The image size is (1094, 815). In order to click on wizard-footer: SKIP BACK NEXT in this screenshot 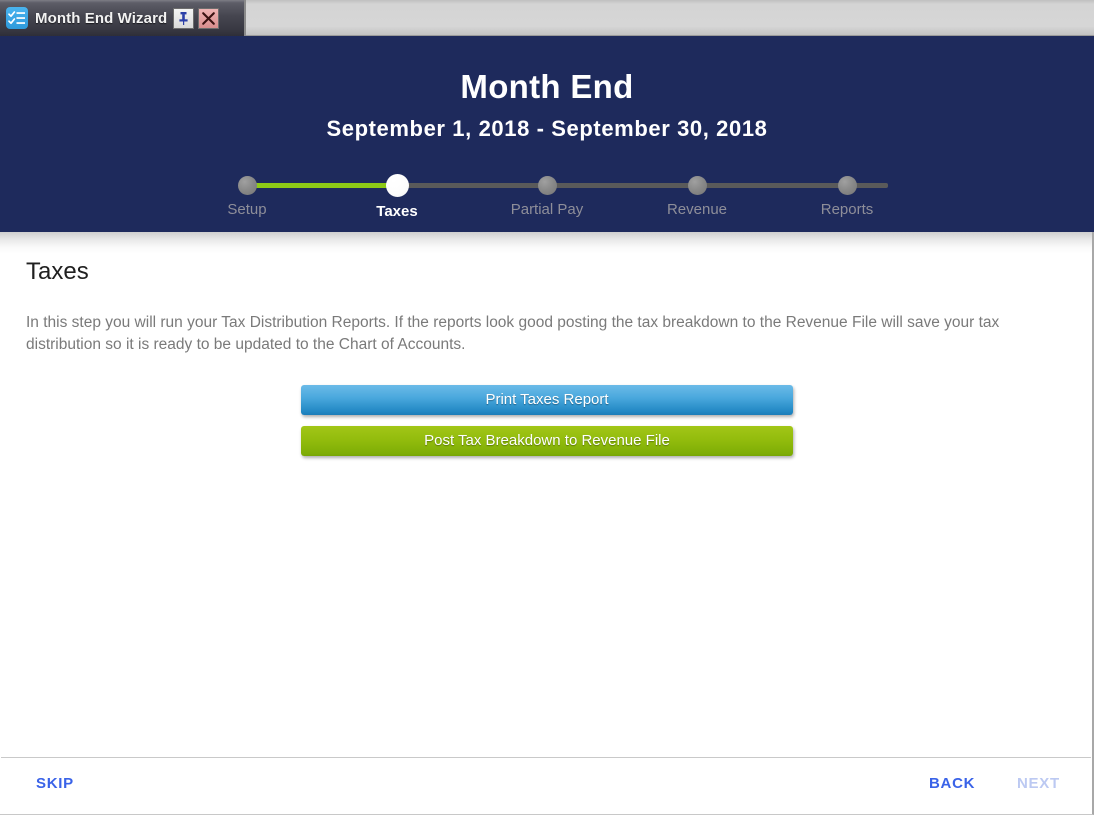, I will do `click(547, 786)`.